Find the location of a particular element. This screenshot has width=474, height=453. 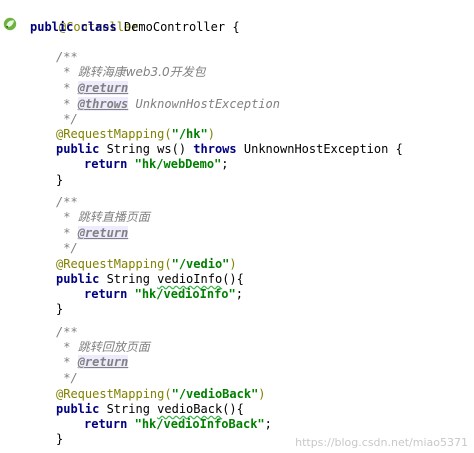

request-mapping-annotation: @RequestMapping("/vedio") is located at coordinates (146, 264).